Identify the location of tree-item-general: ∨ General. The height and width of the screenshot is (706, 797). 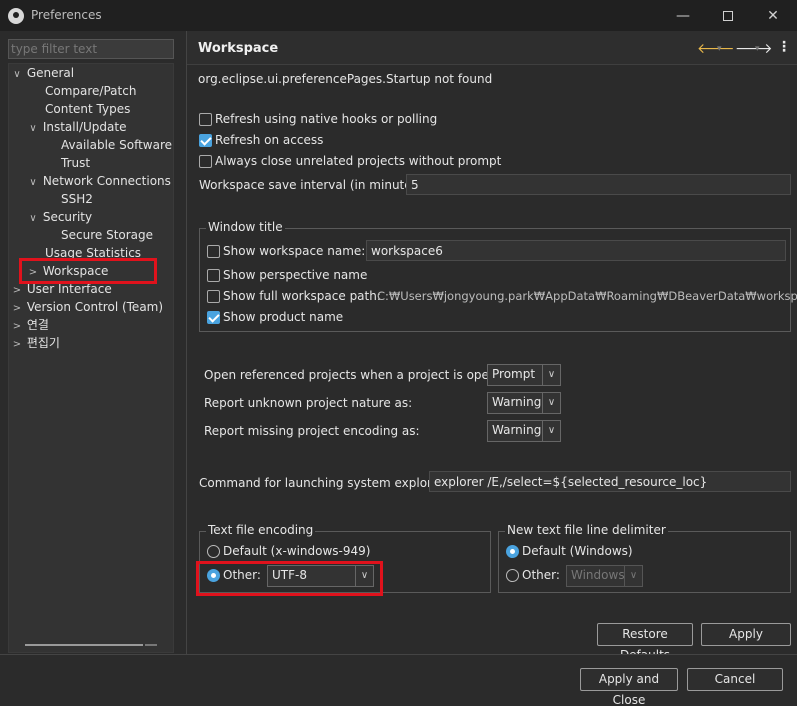
(42, 73).